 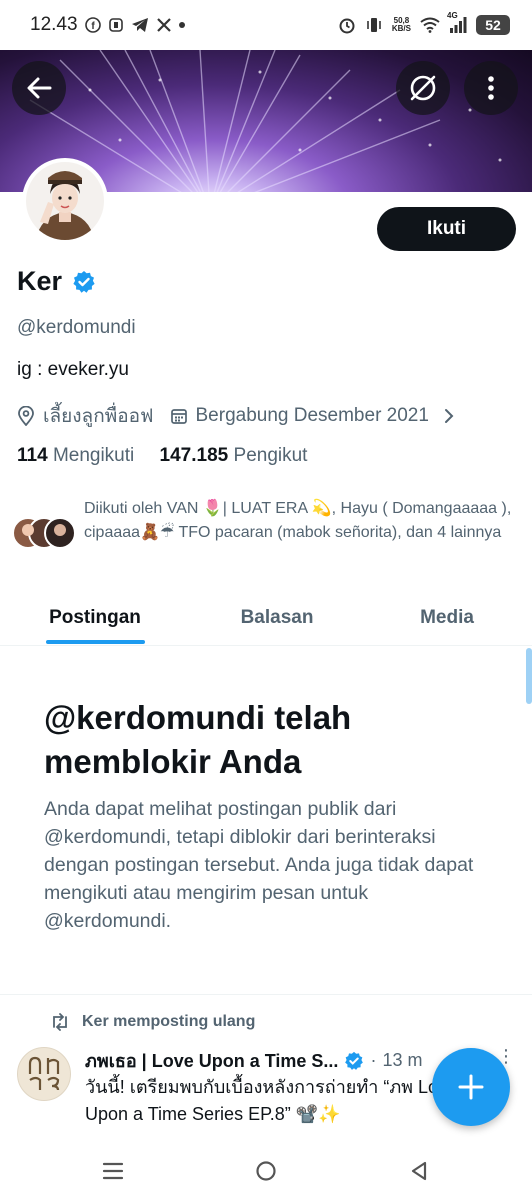 I want to click on plus-icon, so click(x=471, y=1087).